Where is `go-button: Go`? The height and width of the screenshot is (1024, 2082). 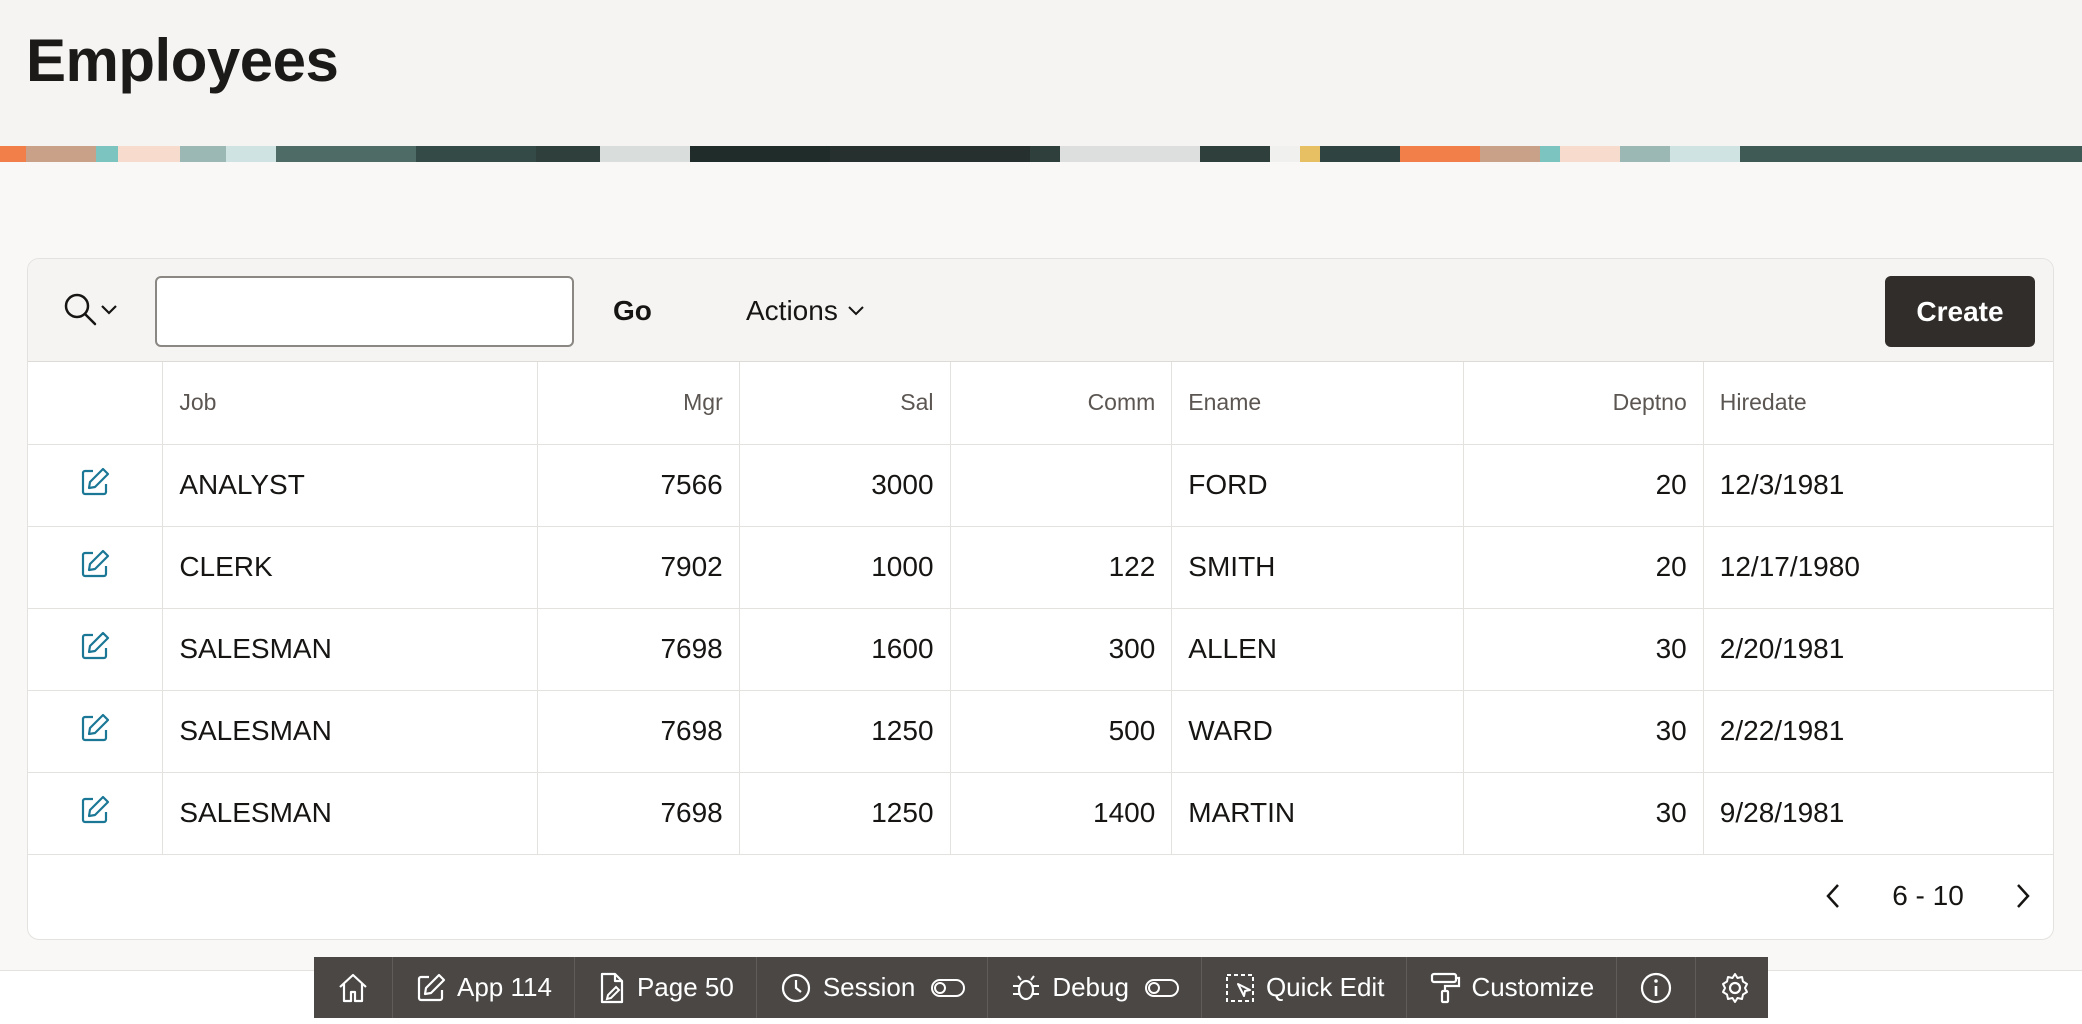 go-button: Go is located at coordinates (632, 311).